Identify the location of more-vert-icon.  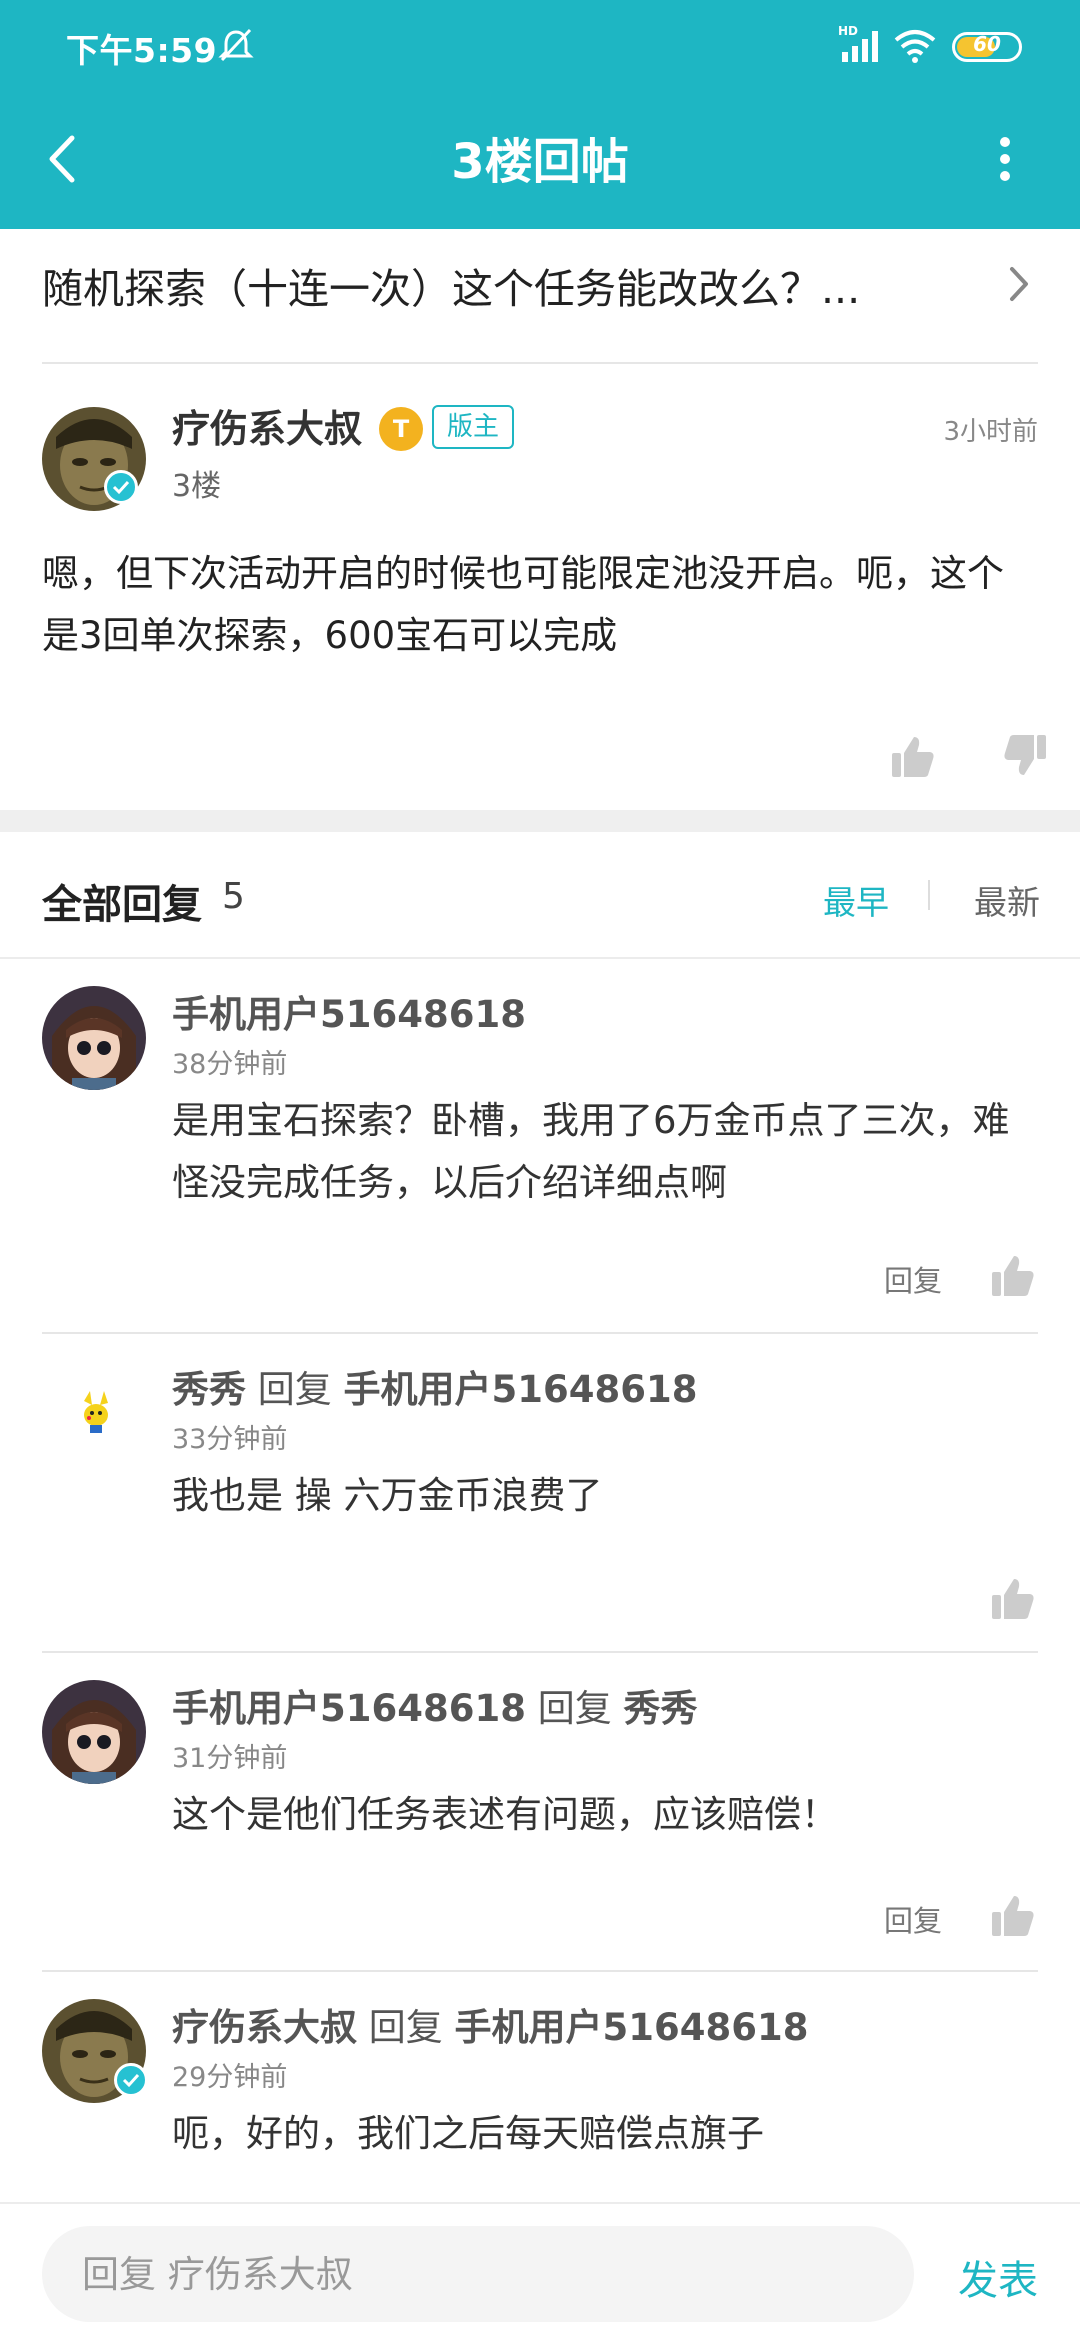
(1005, 159).